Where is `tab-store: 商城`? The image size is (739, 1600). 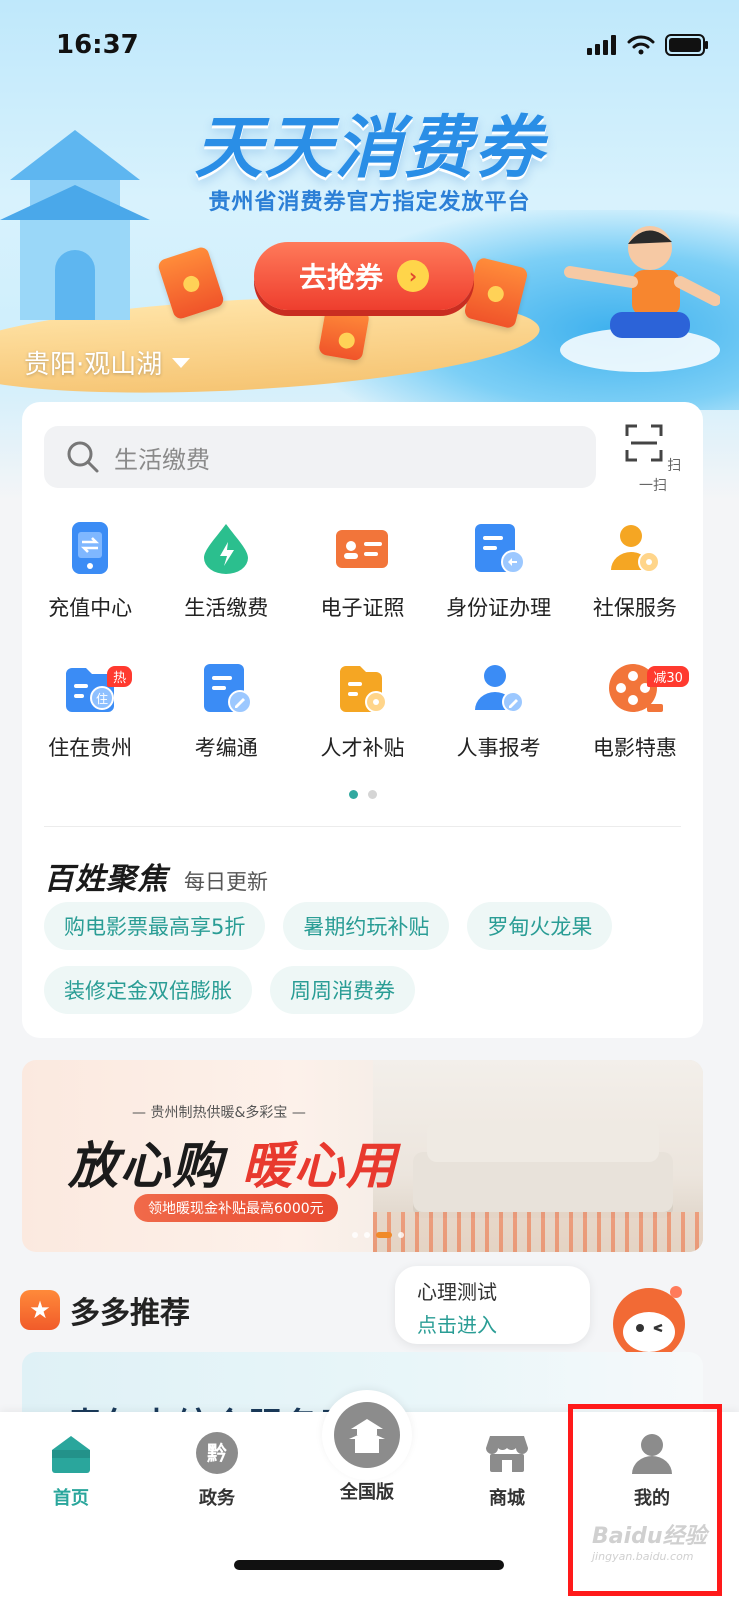 tab-store: 商城 is located at coordinates (507, 1470).